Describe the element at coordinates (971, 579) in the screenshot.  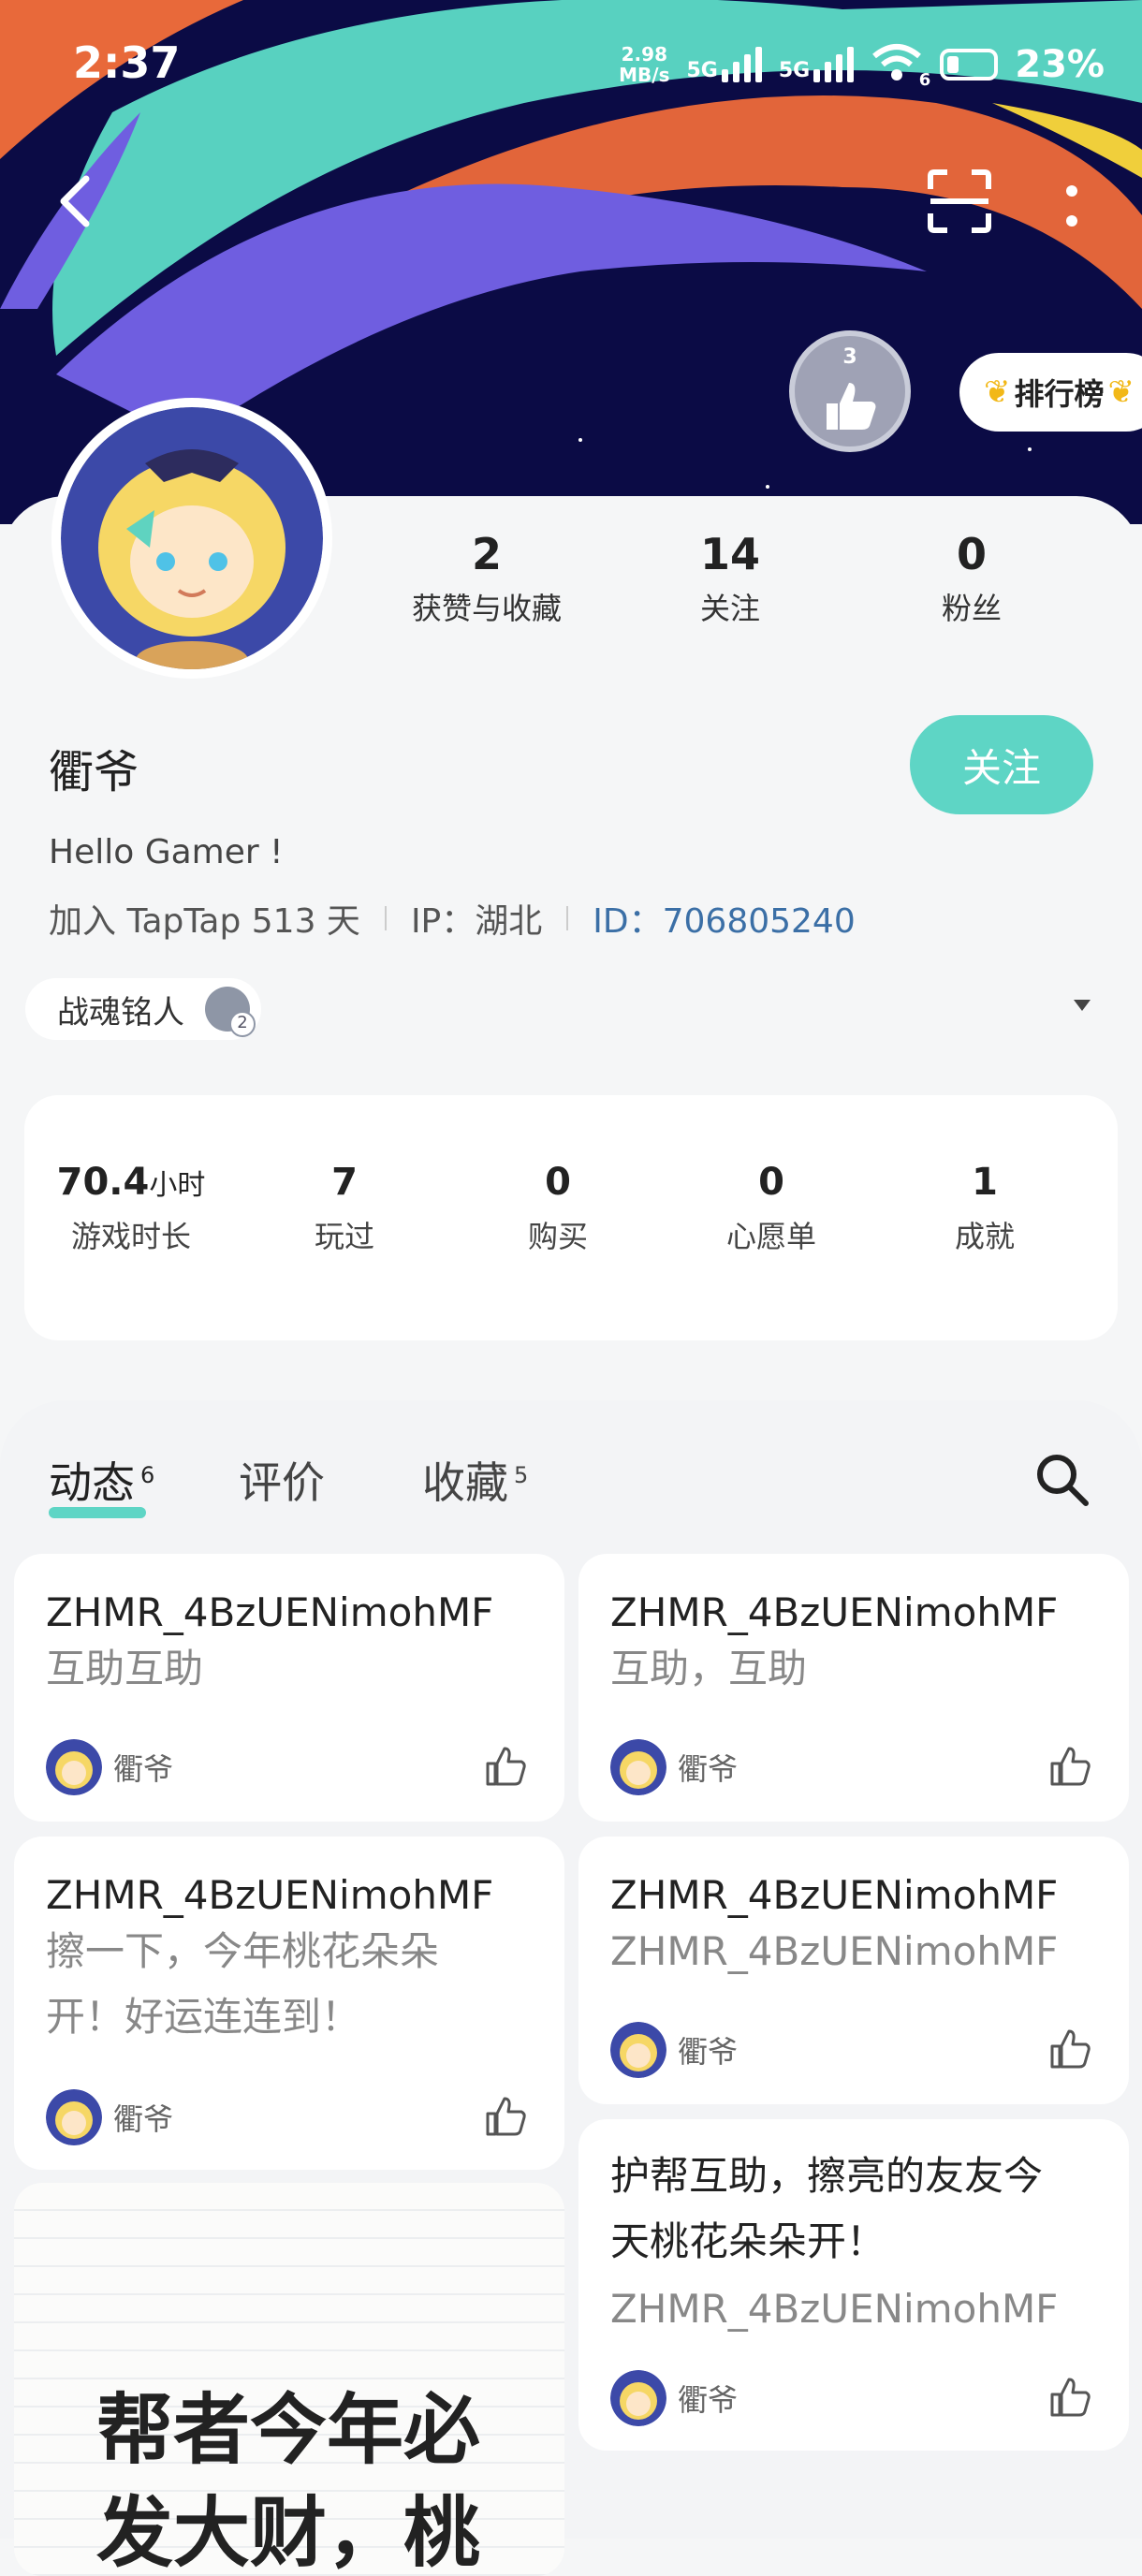
I see `stat-followers: 0 粉丝` at that location.